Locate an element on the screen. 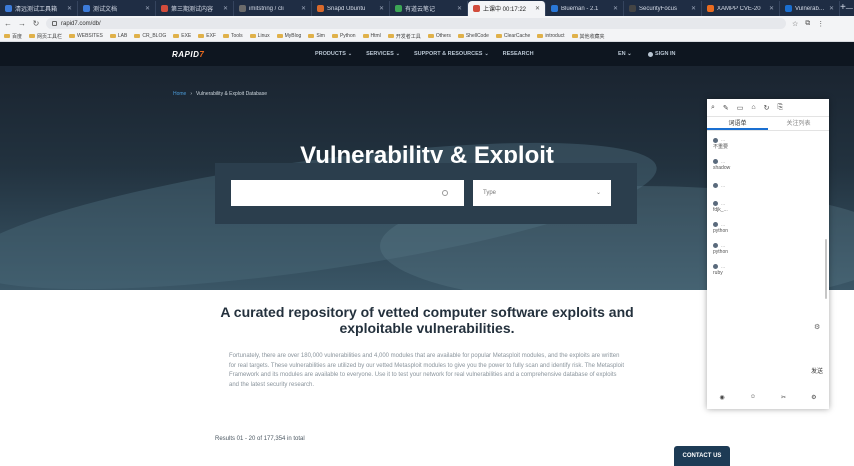  type-select: Type ⌄ is located at coordinates (542, 193).